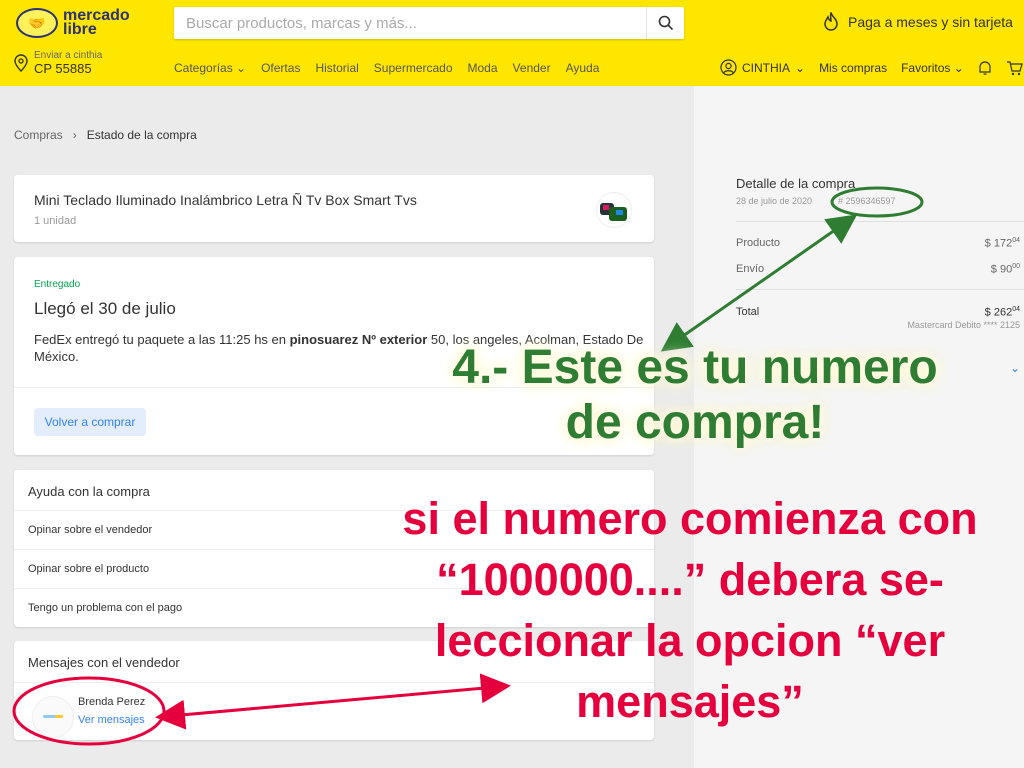 The width and height of the screenshot is (1024, 768). I want to click on cart-icon, so click(1014, 68).